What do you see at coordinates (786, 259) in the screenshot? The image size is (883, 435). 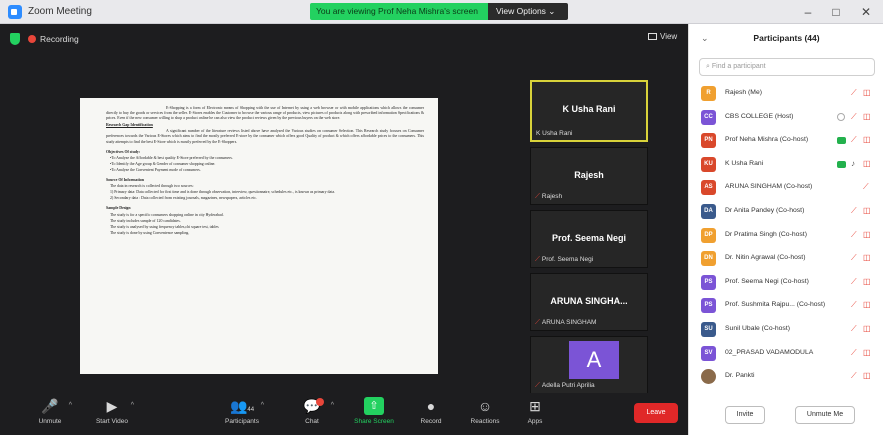 I see `participant-row: DN Dr. Nitin Agrawal (Co-host) ⟋ ◫` at bounding box center [786, 259].